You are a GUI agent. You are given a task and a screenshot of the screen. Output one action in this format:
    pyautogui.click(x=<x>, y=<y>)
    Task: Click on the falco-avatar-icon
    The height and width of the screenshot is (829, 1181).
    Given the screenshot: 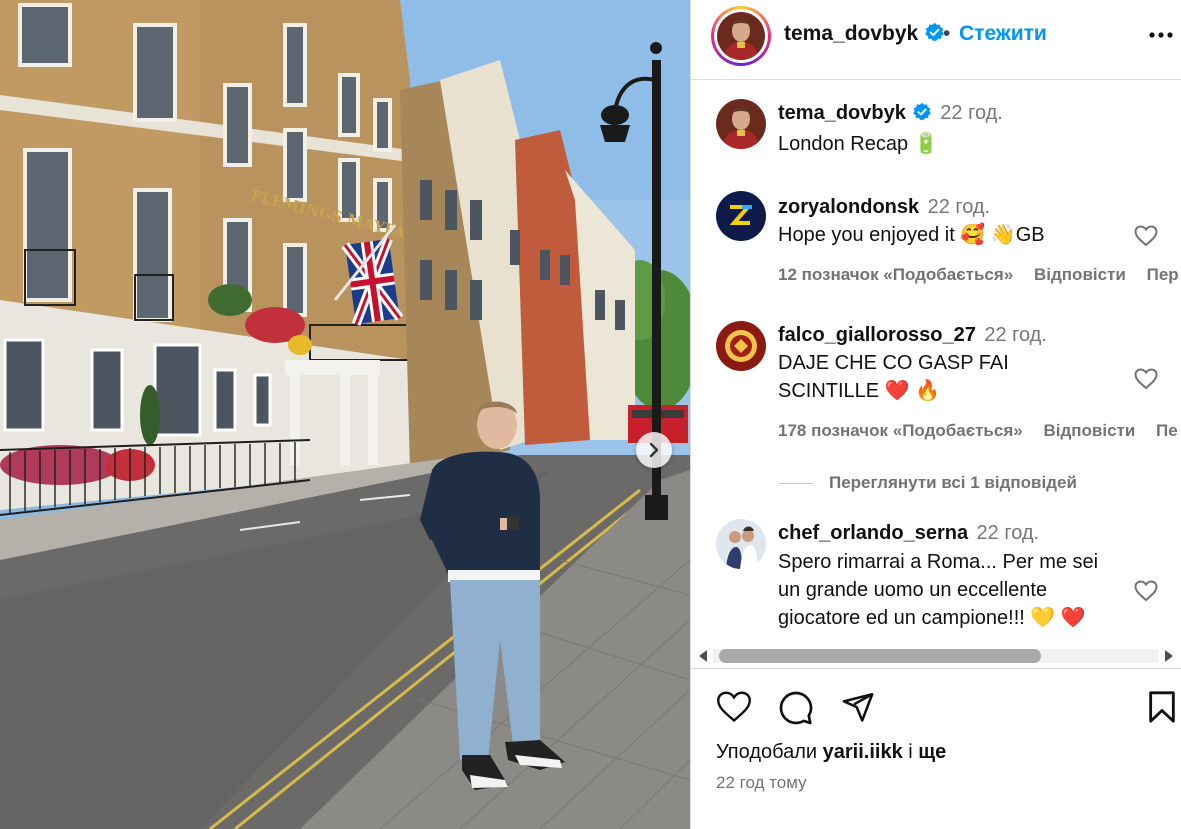 What is the action you would take?
    pyautogui.click(x=741, y=346)
    